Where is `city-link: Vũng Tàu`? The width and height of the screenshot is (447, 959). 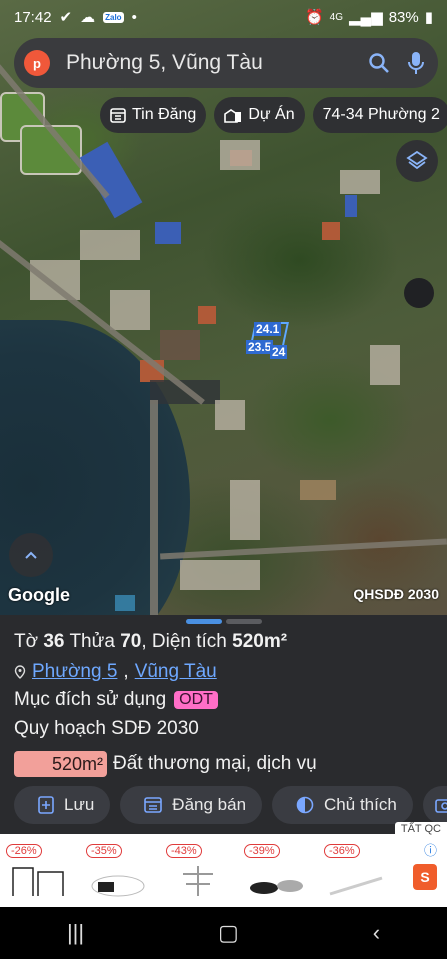 city-link: Vũng Tàu is located at coordinates (176, 672).